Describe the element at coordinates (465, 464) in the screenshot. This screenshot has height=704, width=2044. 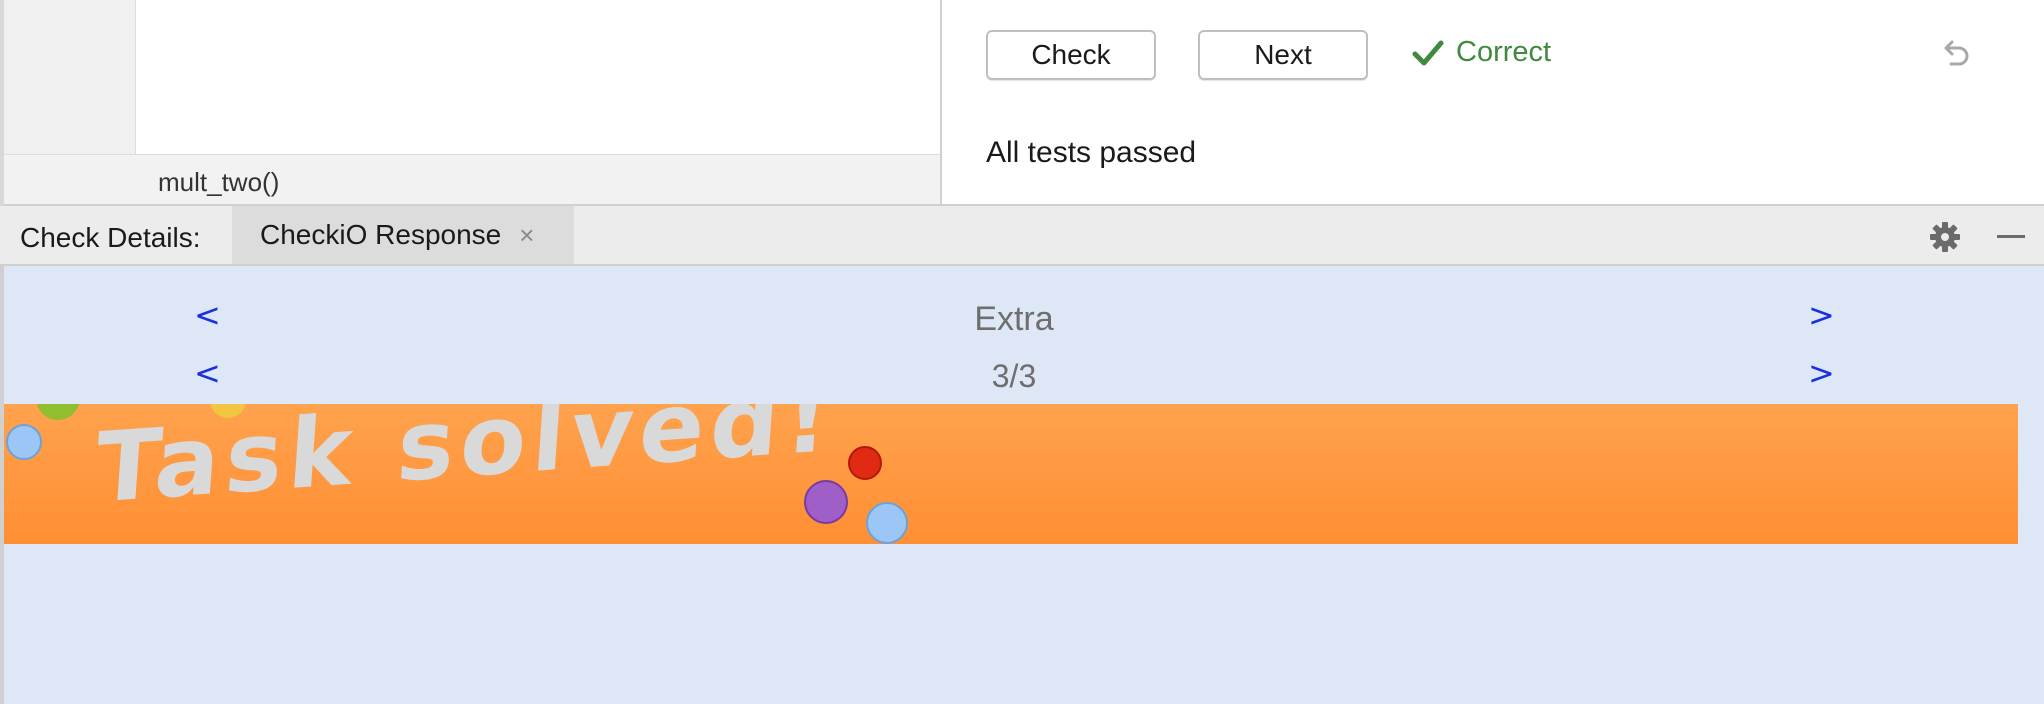
I see `banner-text: Task solved!` at that location.